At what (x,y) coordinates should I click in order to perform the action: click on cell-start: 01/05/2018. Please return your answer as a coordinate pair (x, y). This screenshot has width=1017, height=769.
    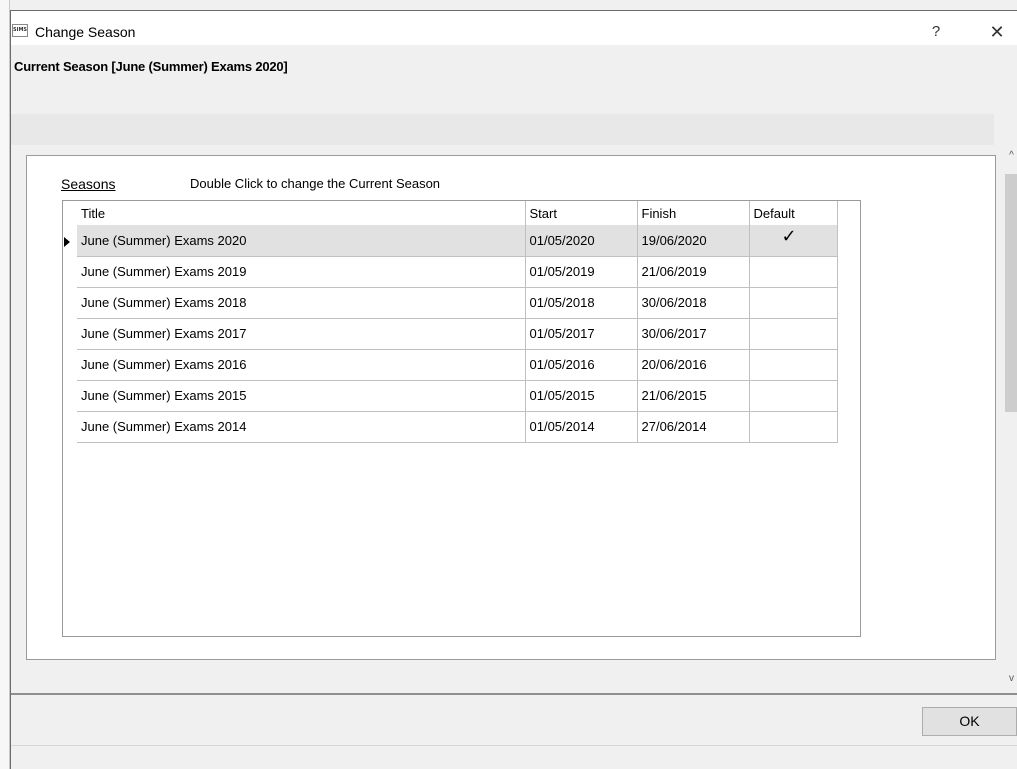
    Looking at the image, I should click on (581, 303).